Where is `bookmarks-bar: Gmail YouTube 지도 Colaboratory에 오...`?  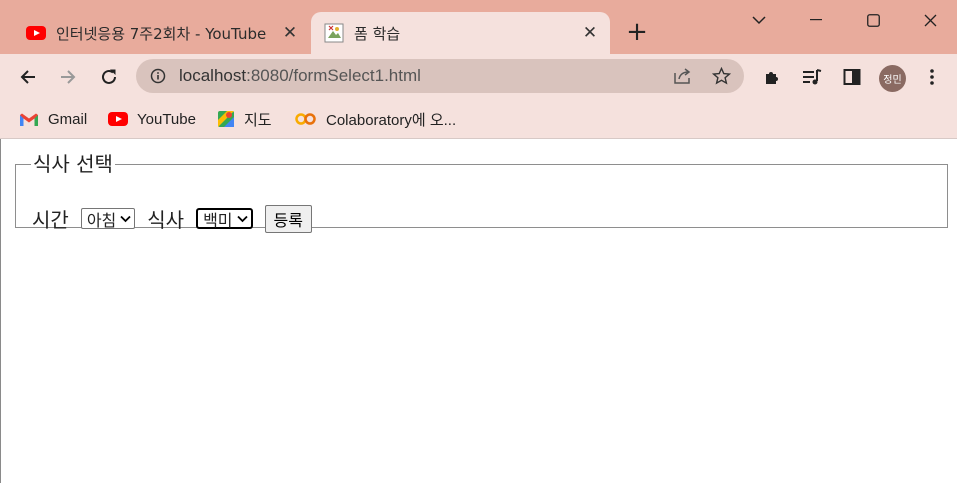
bookmarks-bar: Gmail YouTube 지도 Colaboratory에 오... is located at coordinates (478, 119).